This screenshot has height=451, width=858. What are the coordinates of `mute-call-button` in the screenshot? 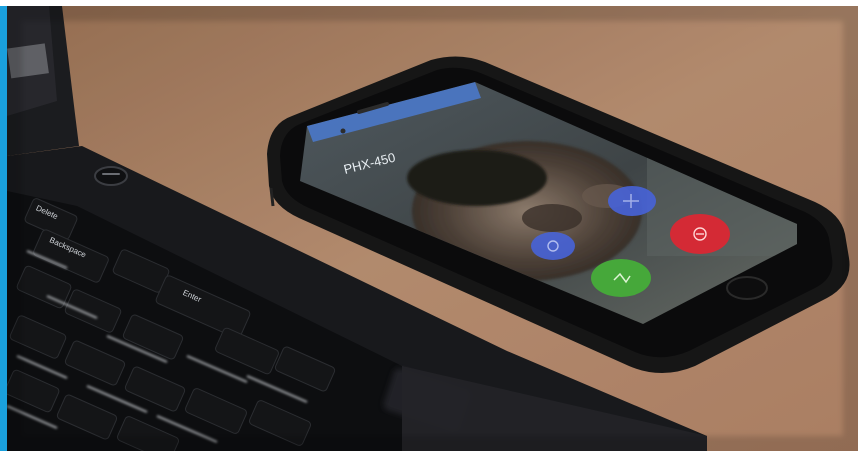 It's located at (553, 246).